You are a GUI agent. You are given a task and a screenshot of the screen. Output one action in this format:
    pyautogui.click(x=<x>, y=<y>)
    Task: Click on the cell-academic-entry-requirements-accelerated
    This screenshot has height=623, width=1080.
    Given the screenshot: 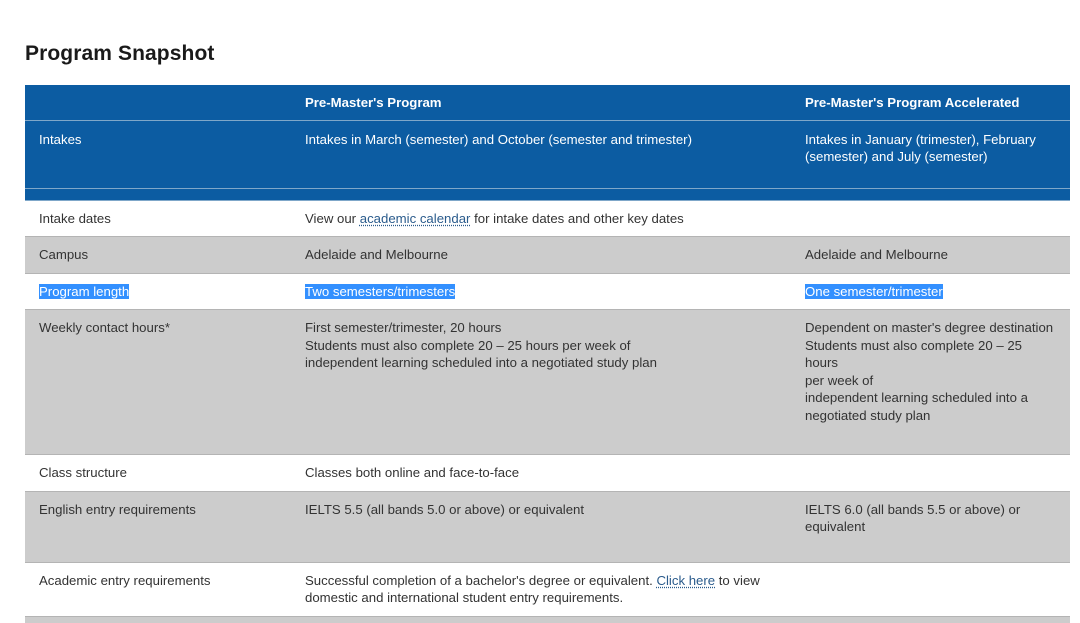 What is the action you would take?
    pyautogui.click(x=930, y=589)
    